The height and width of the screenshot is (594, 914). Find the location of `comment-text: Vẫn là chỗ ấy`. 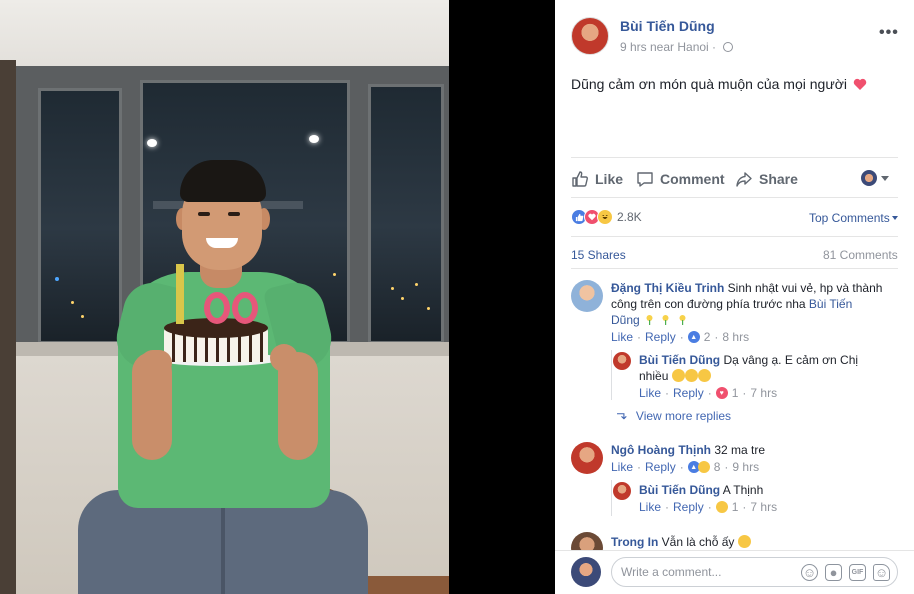

comment-text: Vẫn là chỗ ấy is located at coordinates (696, 542).